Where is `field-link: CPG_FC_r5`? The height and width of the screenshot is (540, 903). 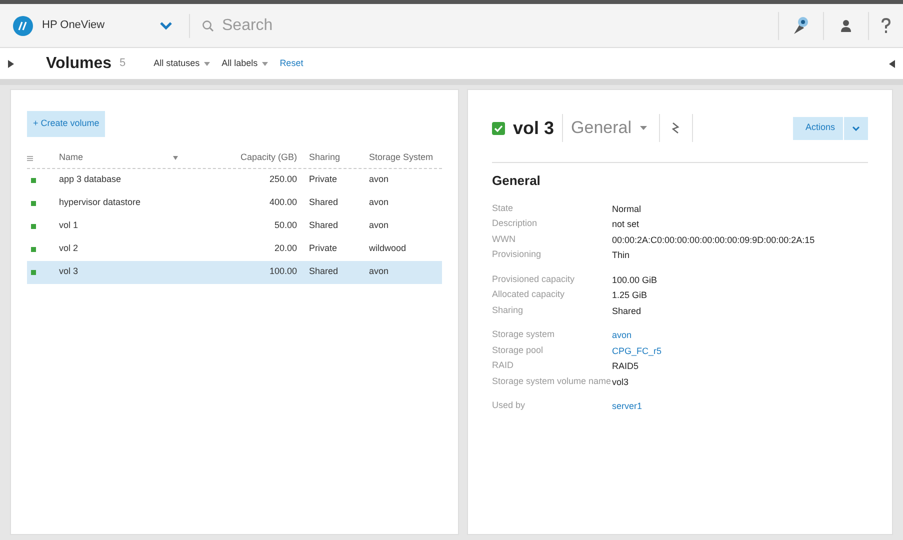
field-link: CPG_FC_r5 is located at coordinates (637, 351).